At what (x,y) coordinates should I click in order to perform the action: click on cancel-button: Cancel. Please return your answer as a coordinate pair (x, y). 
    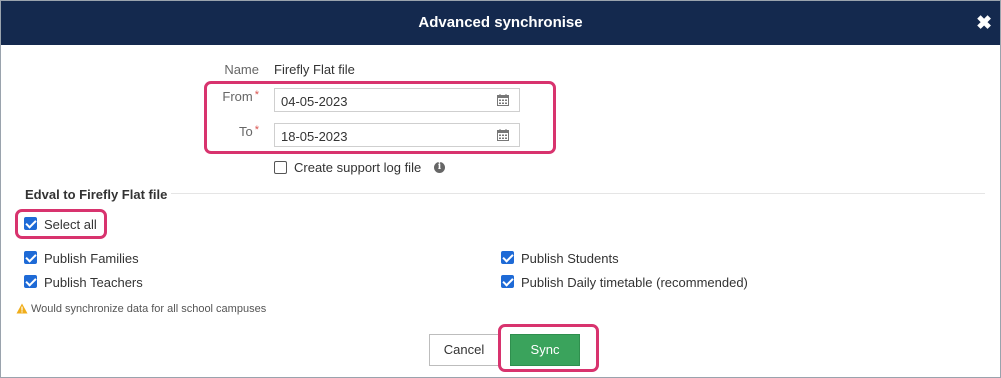
    Looking at the image, I should click on (464, 350).